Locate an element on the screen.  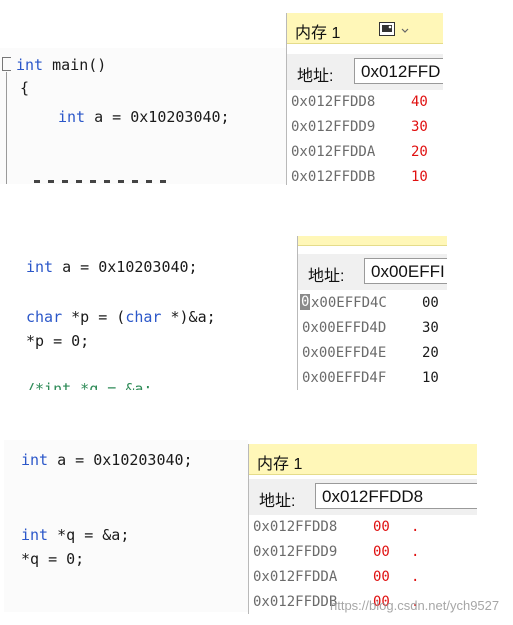
memory-address: x00EFFD4C is located at coordinates (349, 303).